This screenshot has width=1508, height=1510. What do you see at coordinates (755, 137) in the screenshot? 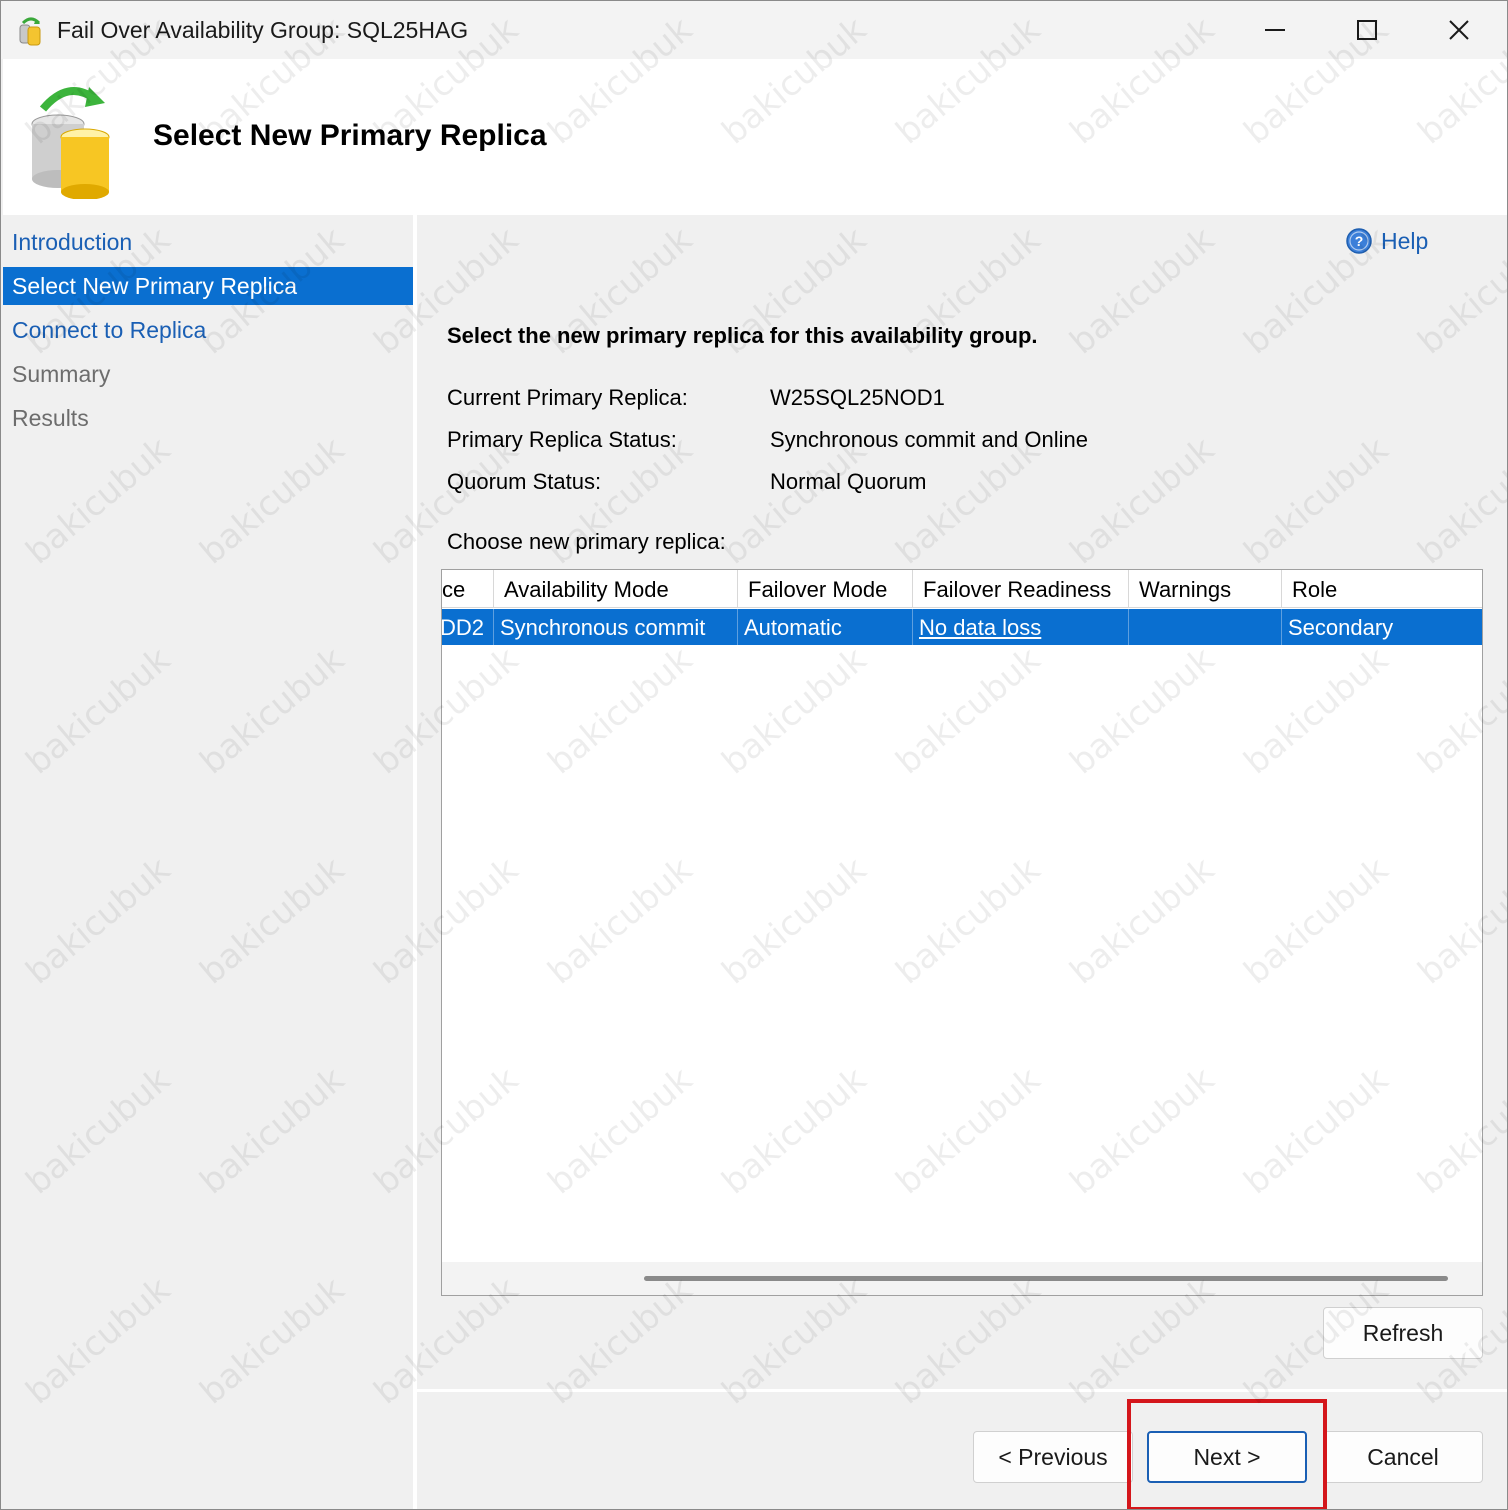
I see `wizard-header: Select New Primary Replica` at bounding box center [755, 137].